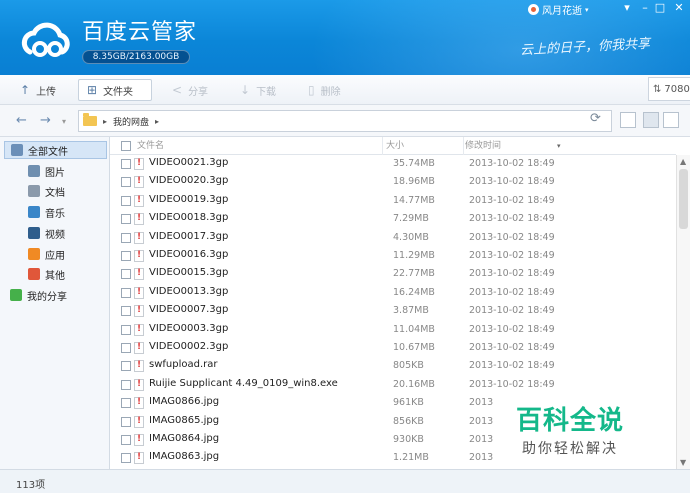 The height and width of the screenshot is (493, 690). Describe the element at coordinates (258, 90) in the screenshot. I see `download-button: ↓ 下载` at that location.